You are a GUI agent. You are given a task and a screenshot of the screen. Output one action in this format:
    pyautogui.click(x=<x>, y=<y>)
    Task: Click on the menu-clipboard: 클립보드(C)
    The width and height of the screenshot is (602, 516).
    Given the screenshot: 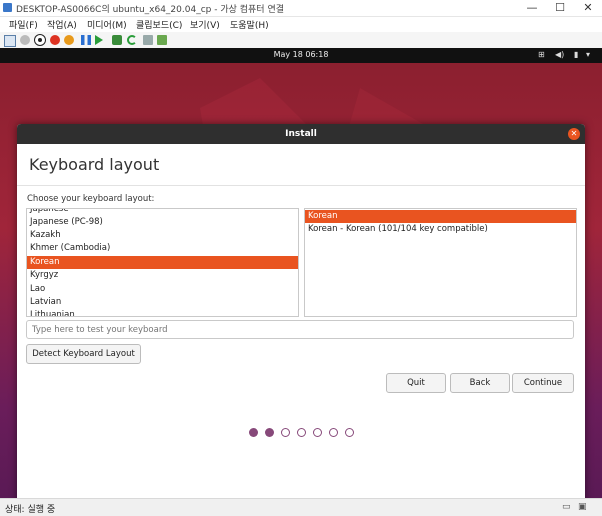 What is the action you would take?
    pyautogui.click(x=159, y=24)
    